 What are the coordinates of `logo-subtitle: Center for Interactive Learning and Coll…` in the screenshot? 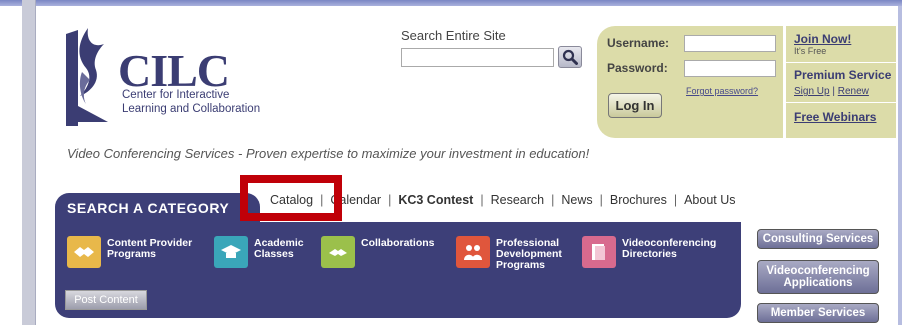 It's located at (207, 102).